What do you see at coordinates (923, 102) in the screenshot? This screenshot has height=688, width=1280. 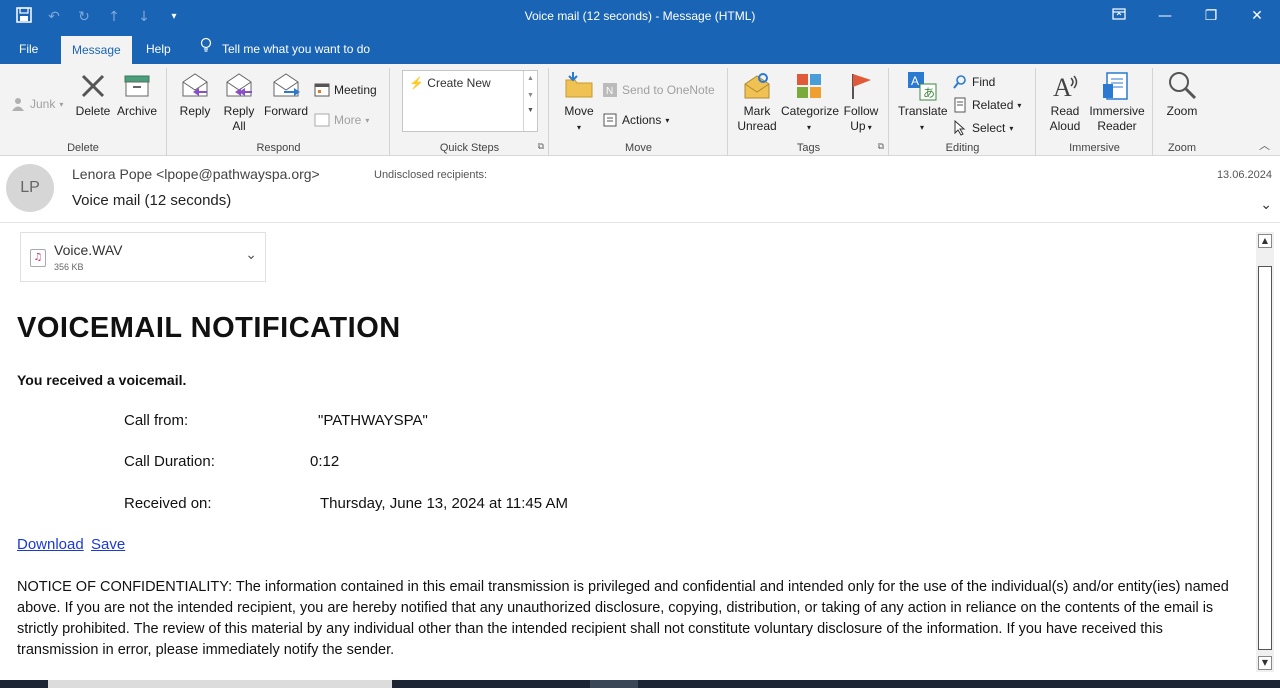 I see `translate-button: Aあ Translate ▾` at bounding box center [923, 102].